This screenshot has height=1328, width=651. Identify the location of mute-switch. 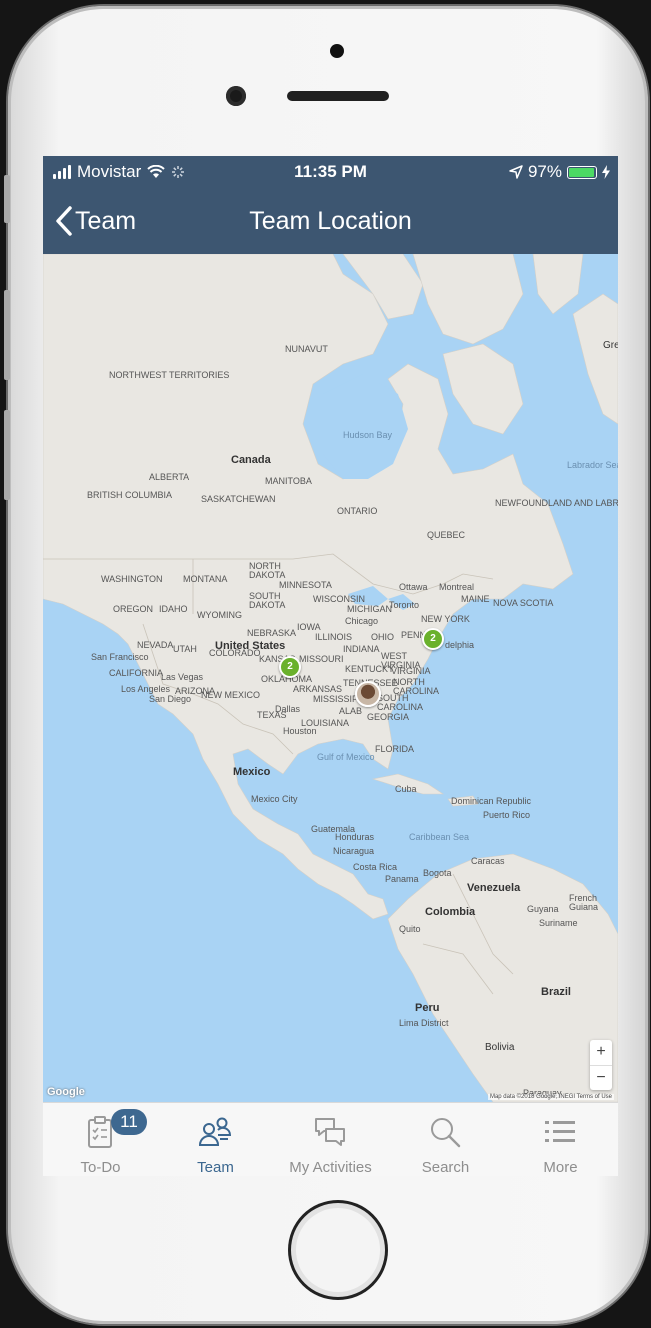
(7, 199).